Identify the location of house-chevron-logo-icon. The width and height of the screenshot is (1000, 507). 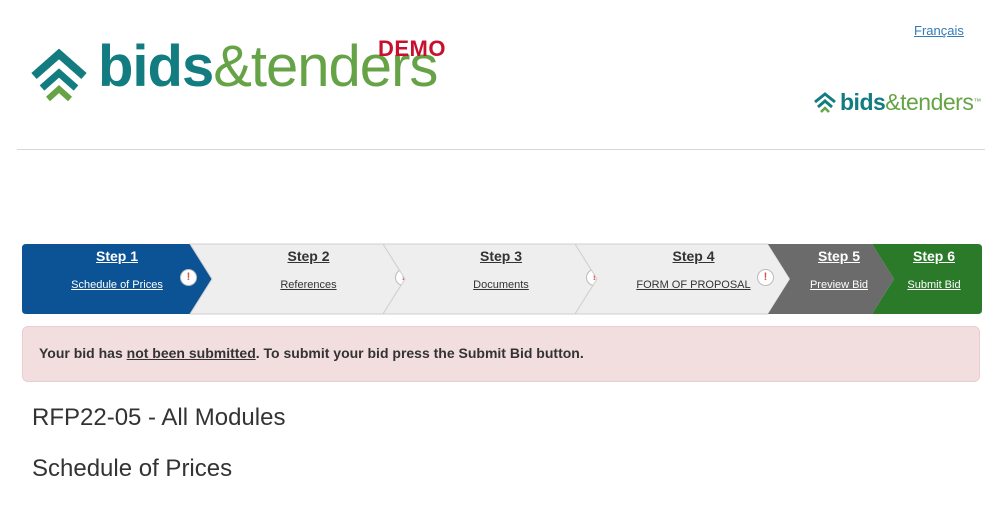
(59, 75).